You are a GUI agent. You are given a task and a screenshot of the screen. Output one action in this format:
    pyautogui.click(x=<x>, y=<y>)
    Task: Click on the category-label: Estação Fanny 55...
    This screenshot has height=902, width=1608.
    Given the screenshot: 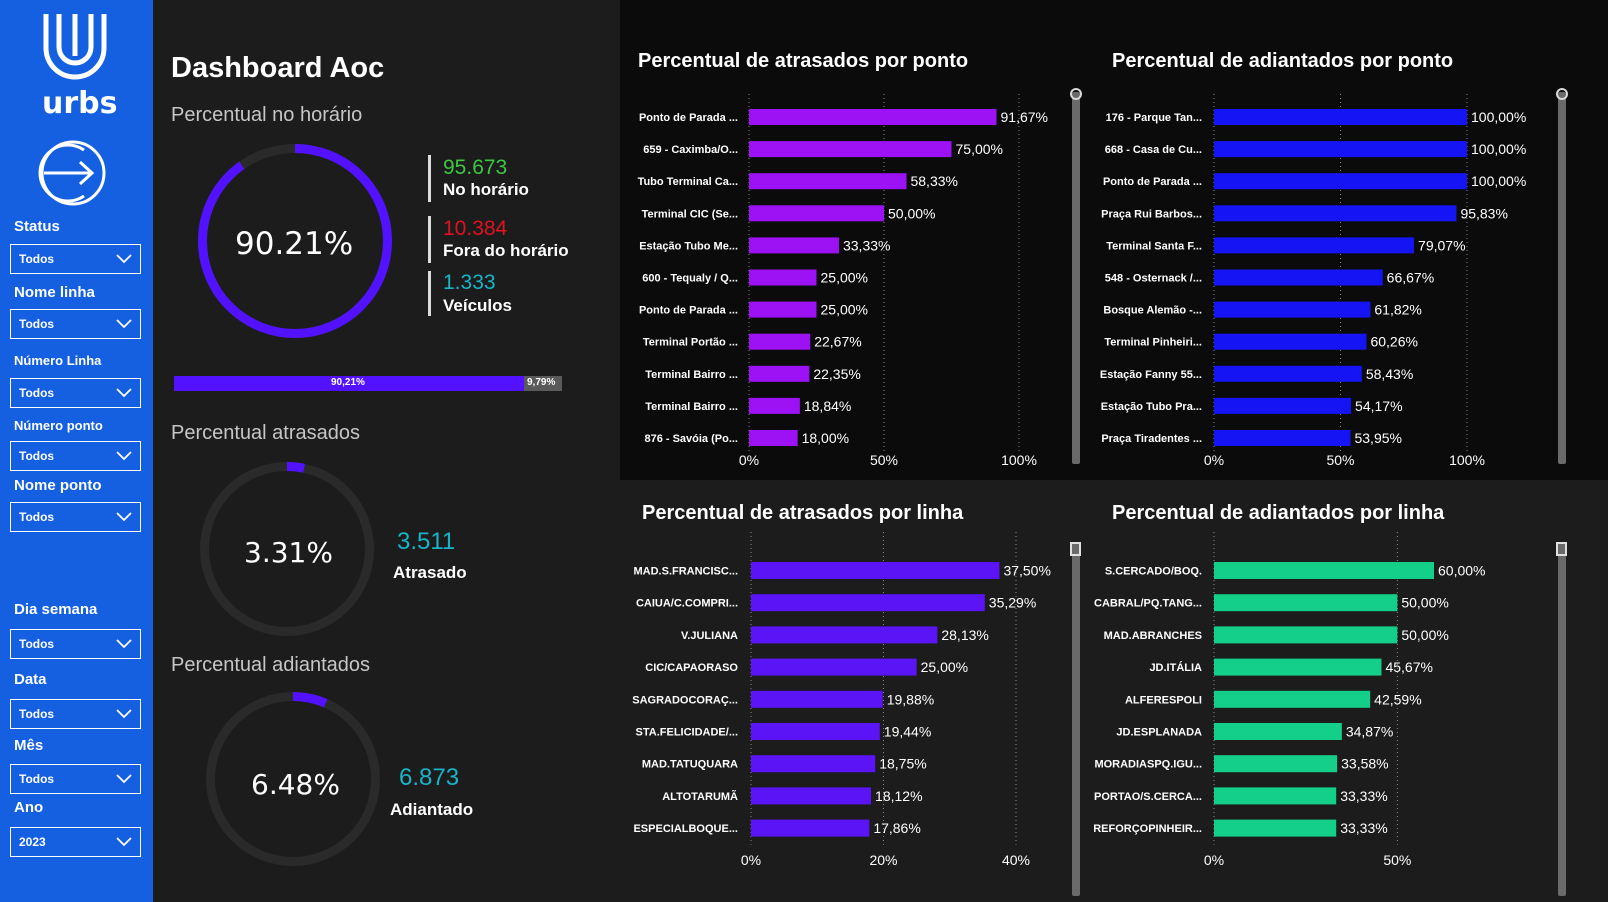 What is the action you would take?
    pyautogui.click(x=1151, y=375)
    